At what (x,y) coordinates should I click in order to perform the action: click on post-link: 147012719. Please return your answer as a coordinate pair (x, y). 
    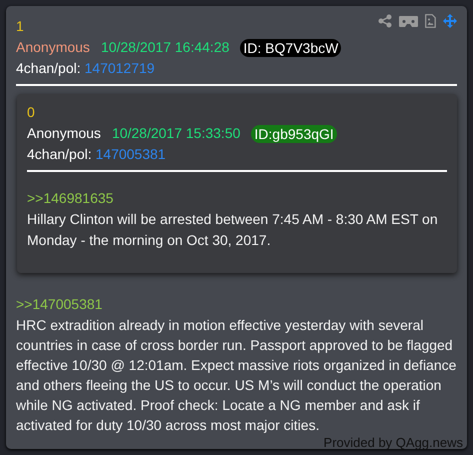
    Looking at the image, I should click on (119, 68).